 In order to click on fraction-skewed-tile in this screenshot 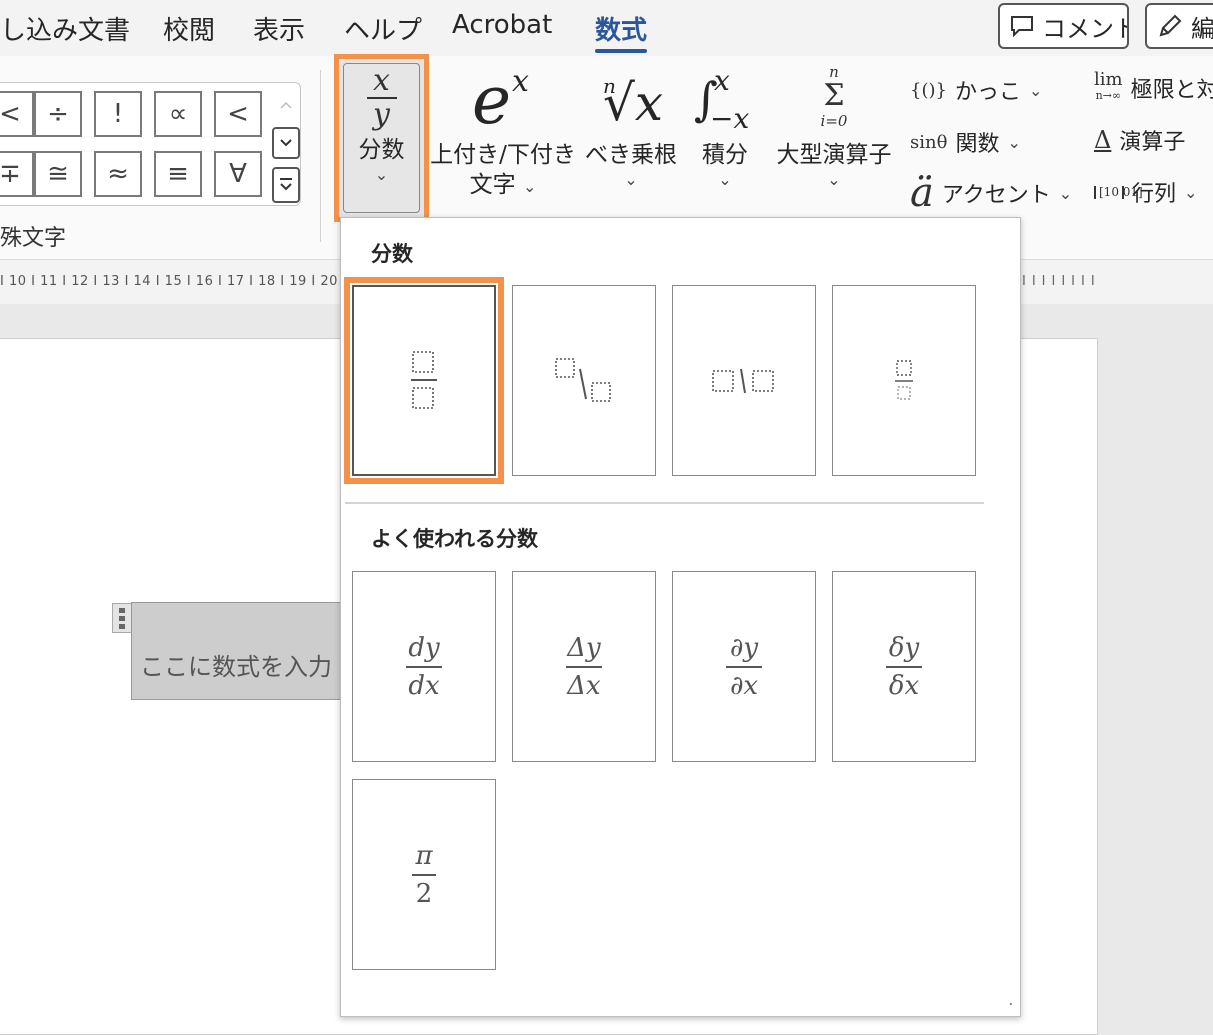, I will do `click(584, 380)`.